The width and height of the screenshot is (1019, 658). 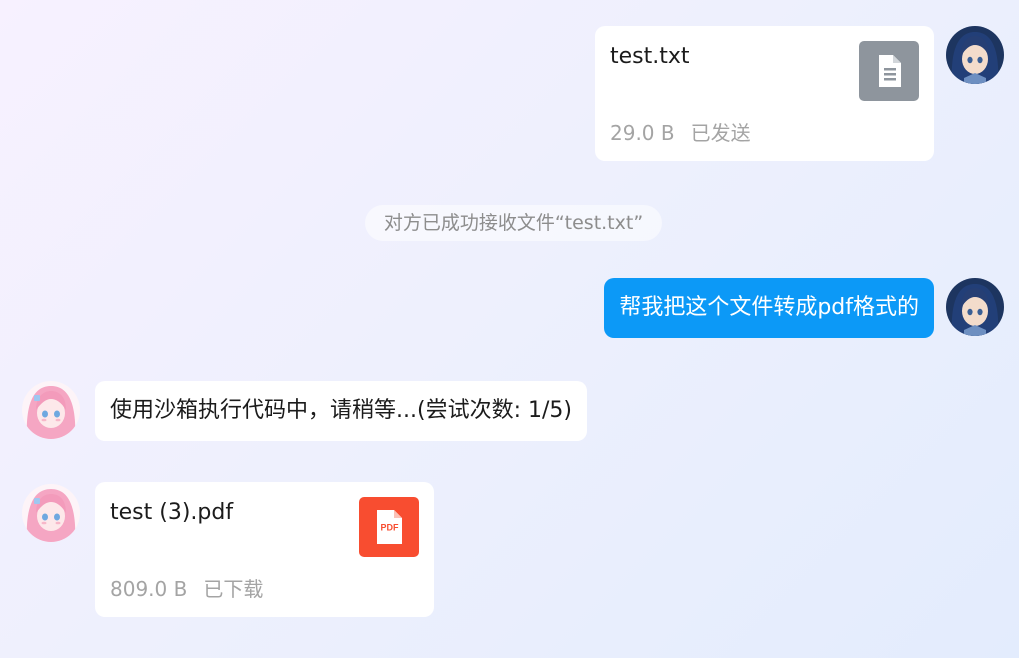 I want to click on file-status: 已发送, so click(x=720, y=133).